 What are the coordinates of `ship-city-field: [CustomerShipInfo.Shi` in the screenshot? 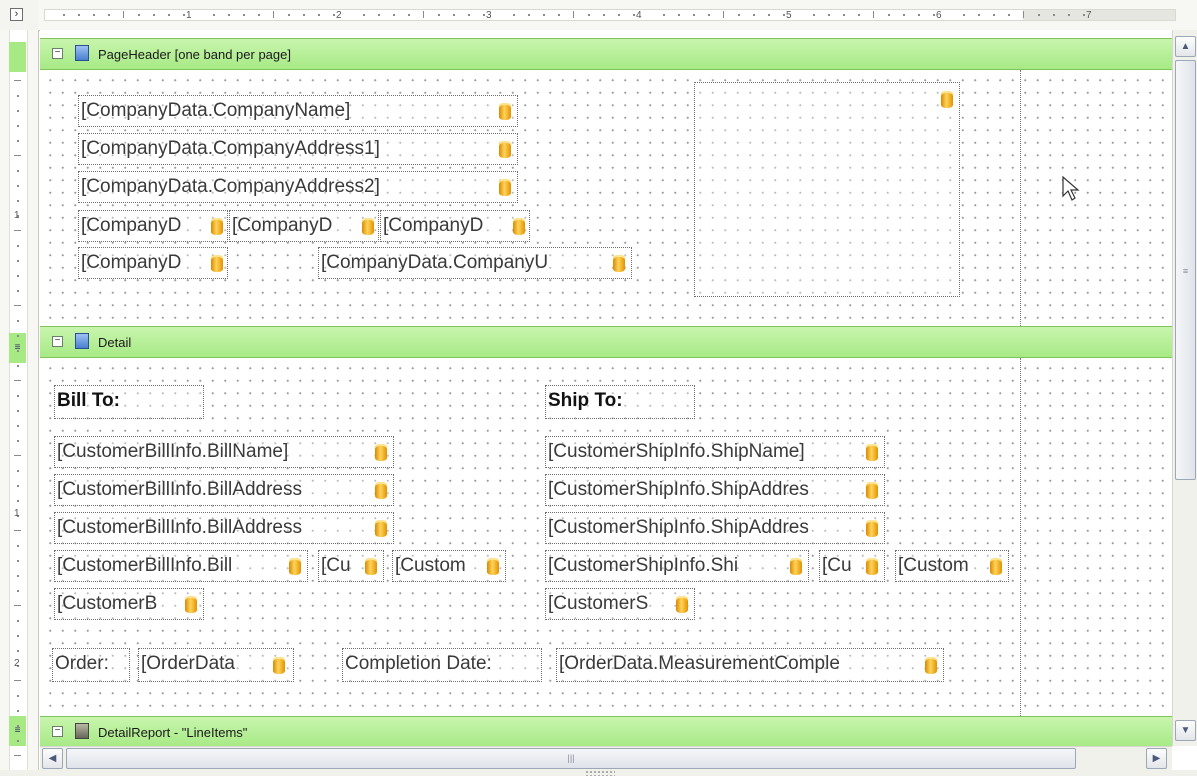 It's located at (677, 566).